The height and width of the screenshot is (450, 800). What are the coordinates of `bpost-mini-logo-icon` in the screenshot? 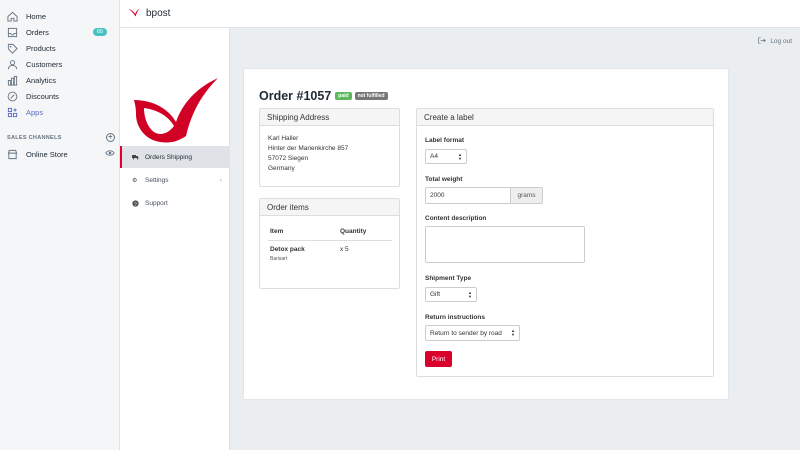 It's located at (134, 13).